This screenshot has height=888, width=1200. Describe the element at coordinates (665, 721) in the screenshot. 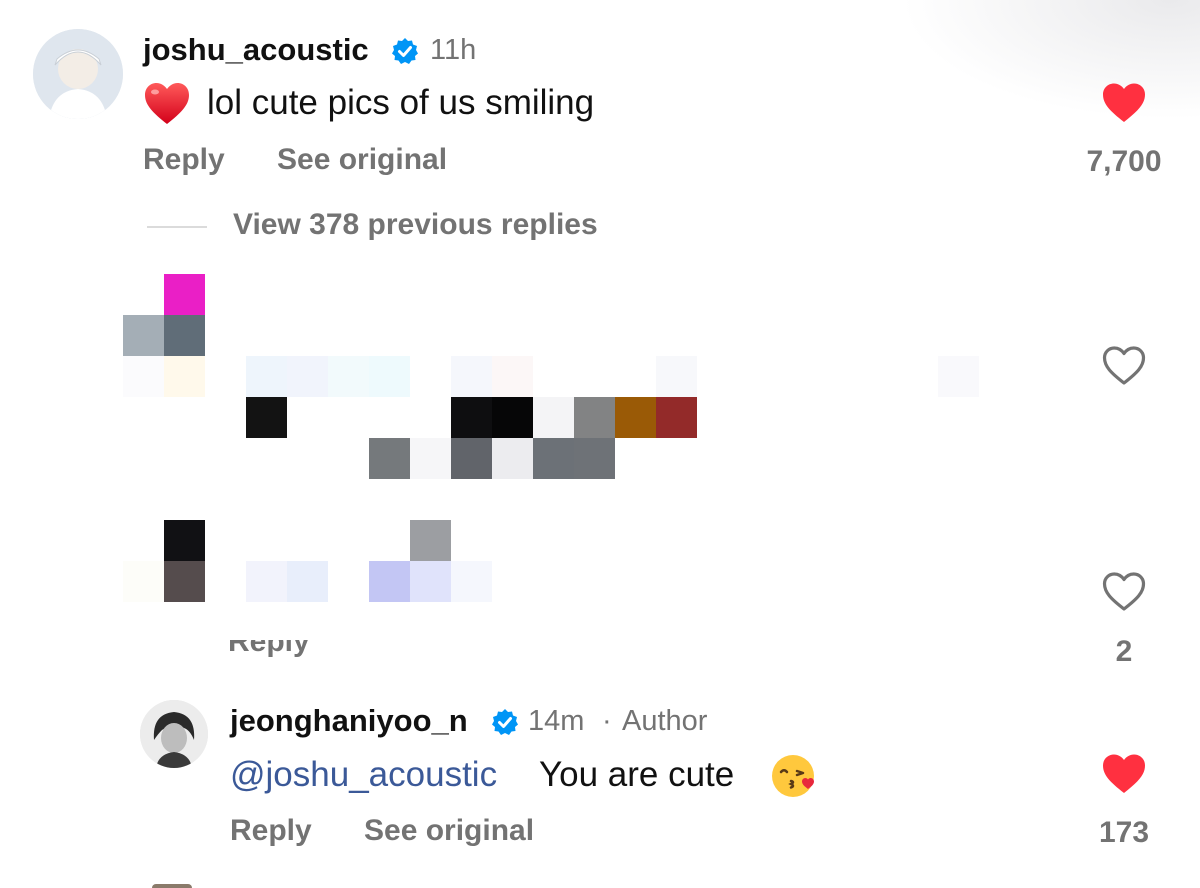

I see `author-label: Author` at that location.